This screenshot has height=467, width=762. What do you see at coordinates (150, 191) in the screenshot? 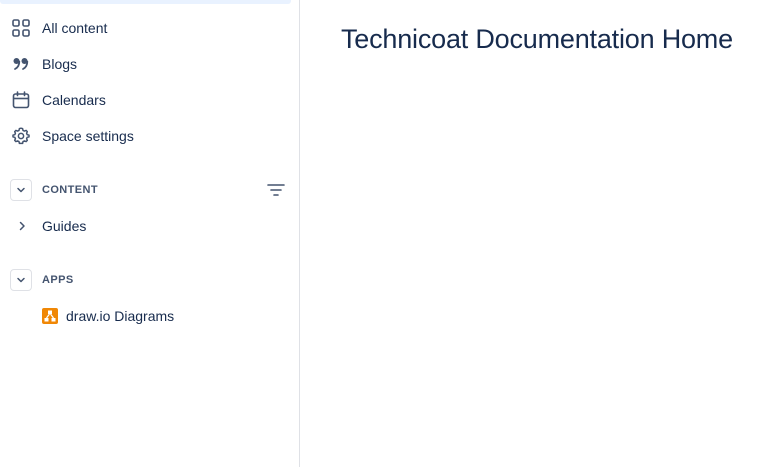
I see `content-section-header: CONTENT` at bounding box center [150, 191].